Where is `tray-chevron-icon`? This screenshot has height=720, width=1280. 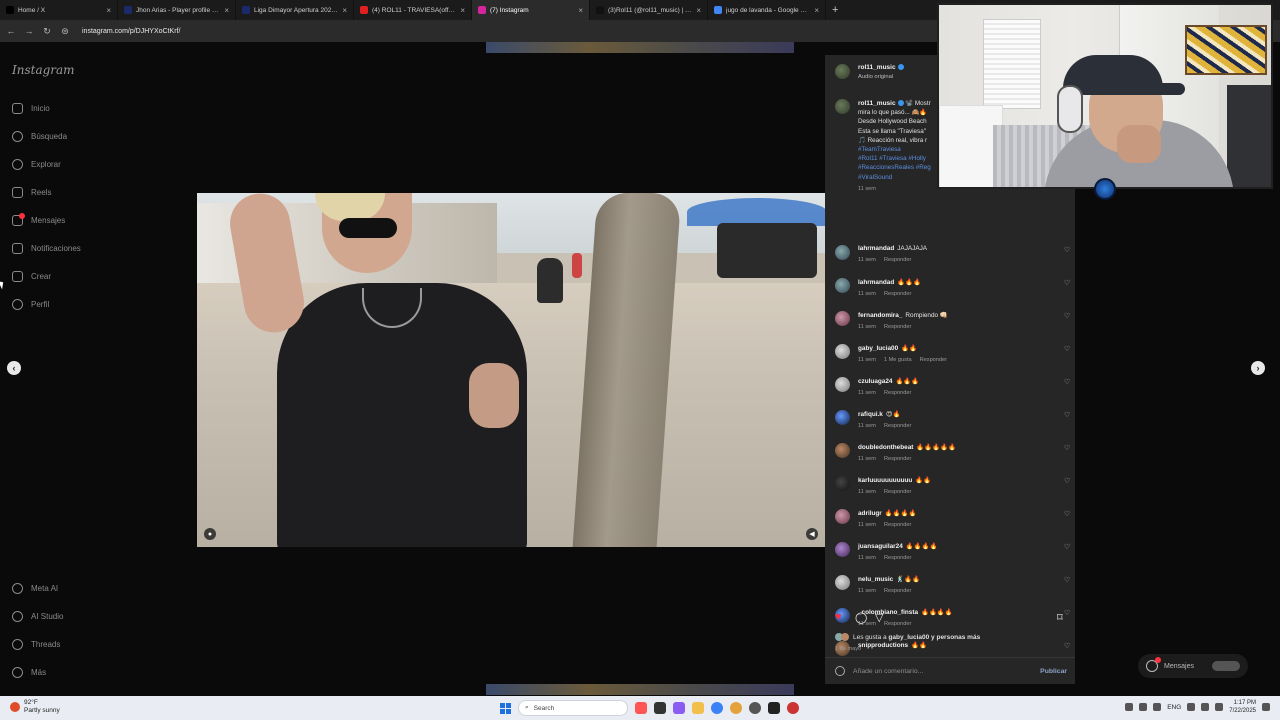 tray-chevron-icon is located at coordinates (1129, 707).